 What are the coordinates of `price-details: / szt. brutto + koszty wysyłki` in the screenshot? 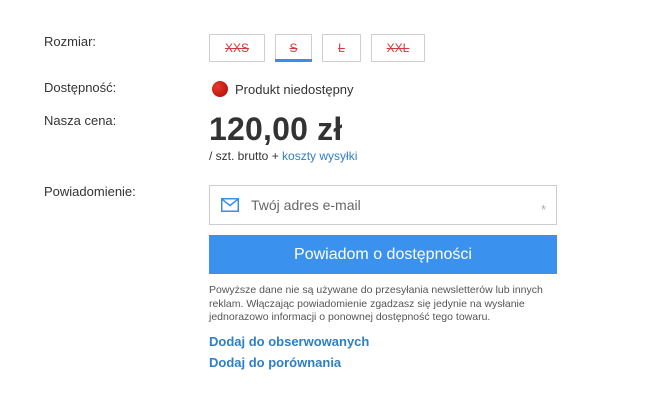 It's located at (283, 156).